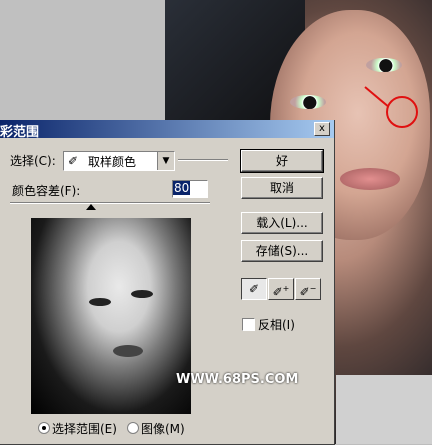 The height and width of the screenshot is (445, 432). I want to click on selection-radio-label: 选择范围(E), so click(84, 429).